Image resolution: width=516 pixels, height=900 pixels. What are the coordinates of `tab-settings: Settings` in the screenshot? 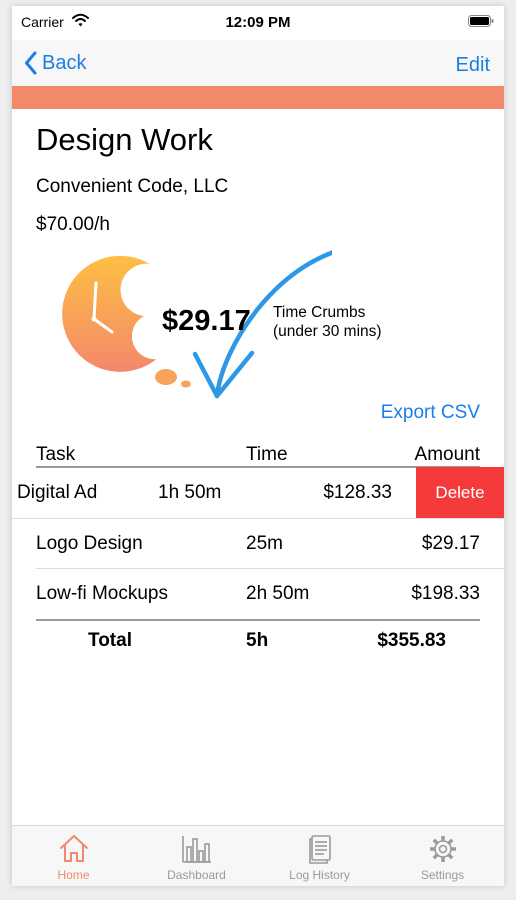 It's located at (442, 856).